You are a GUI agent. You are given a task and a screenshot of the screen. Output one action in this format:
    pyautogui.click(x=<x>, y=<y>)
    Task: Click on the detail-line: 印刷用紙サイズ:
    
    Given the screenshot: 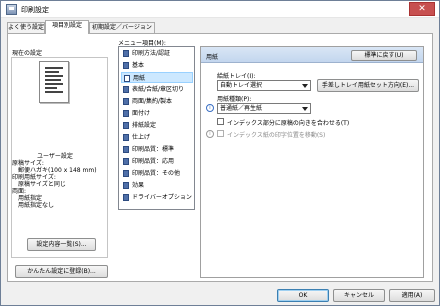 What is the action you would take?
    pyautogui.click(x=34, y=177)
    